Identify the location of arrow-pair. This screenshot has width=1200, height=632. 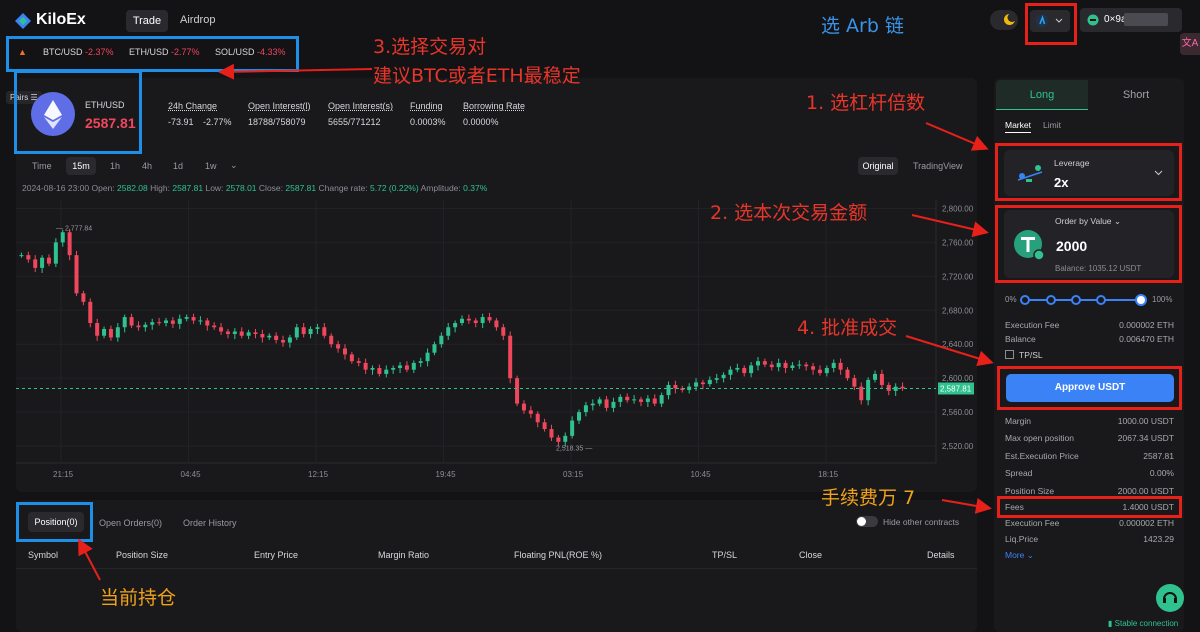
(295, 71).